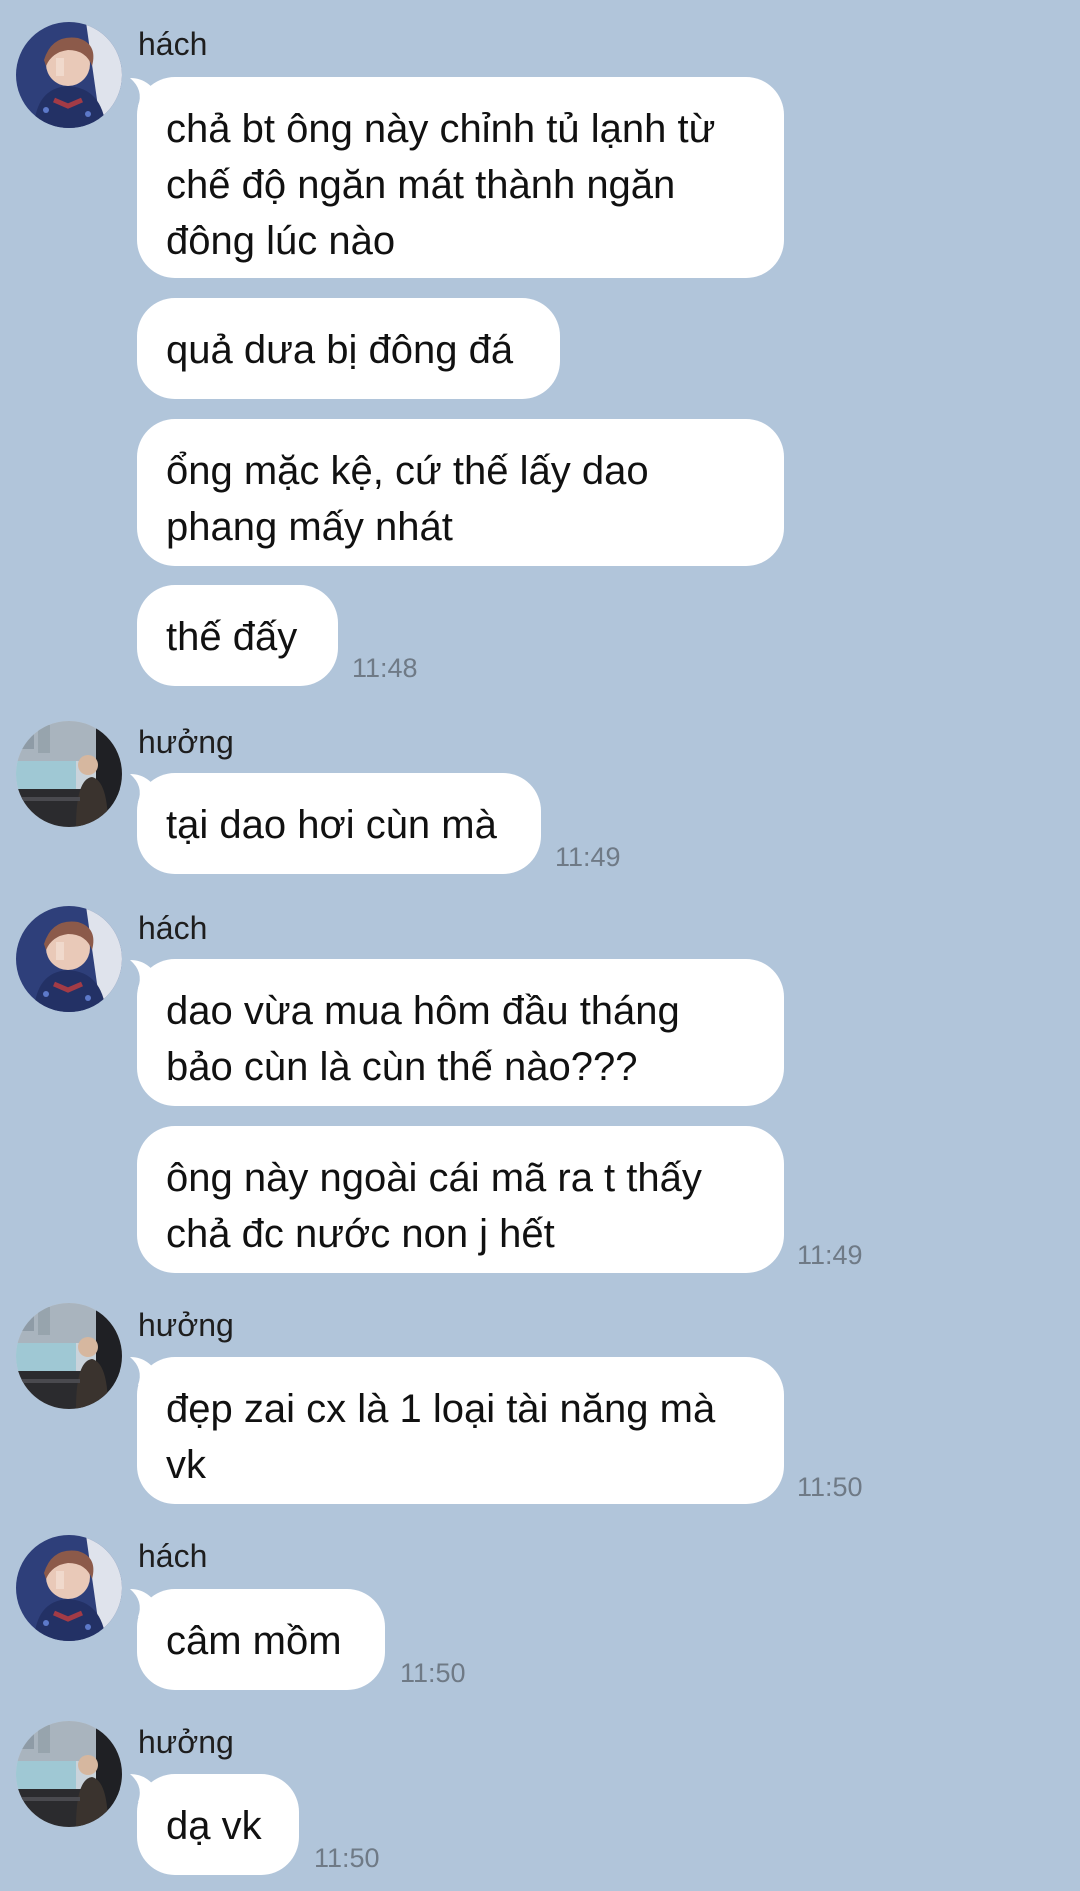  What do you see at coordinates (385, 668) in the screenshot?
I see `message-timestamp: 11:48` at bounding box center [385, 668].